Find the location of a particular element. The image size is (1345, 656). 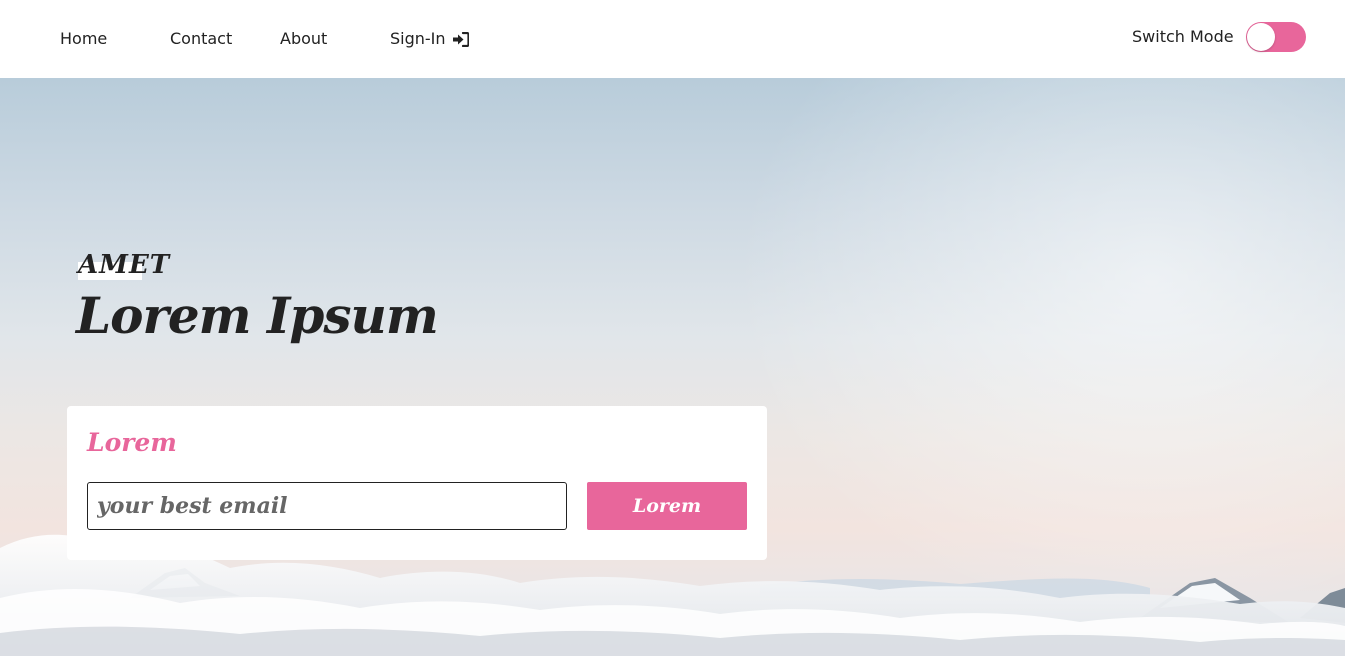

sign-in-arrow-icon is located at coordinates (460, 39).